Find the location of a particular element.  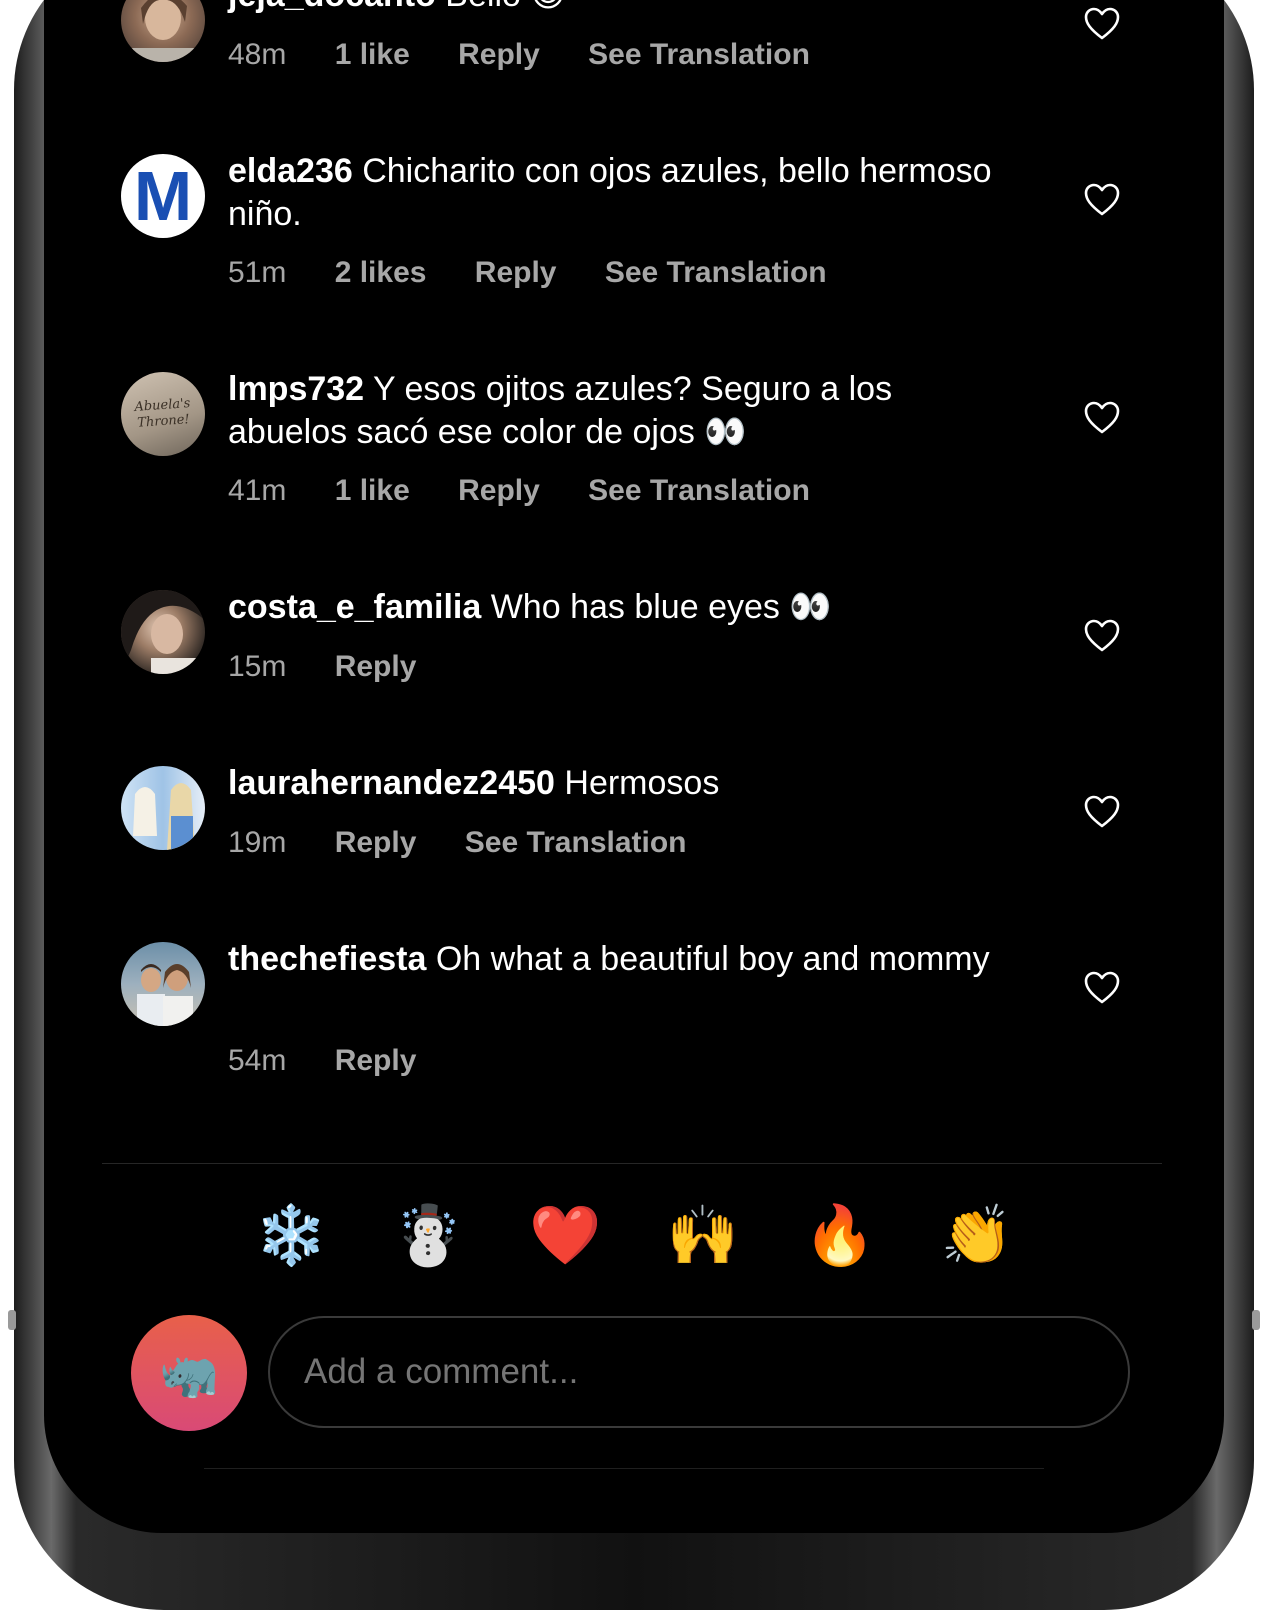

comment-meta: 54m Reply is located at coordinates (342, 1061).